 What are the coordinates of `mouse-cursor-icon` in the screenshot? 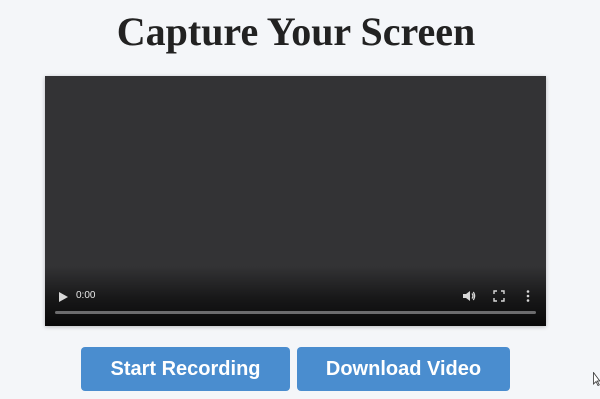 It's located at (596, 379).